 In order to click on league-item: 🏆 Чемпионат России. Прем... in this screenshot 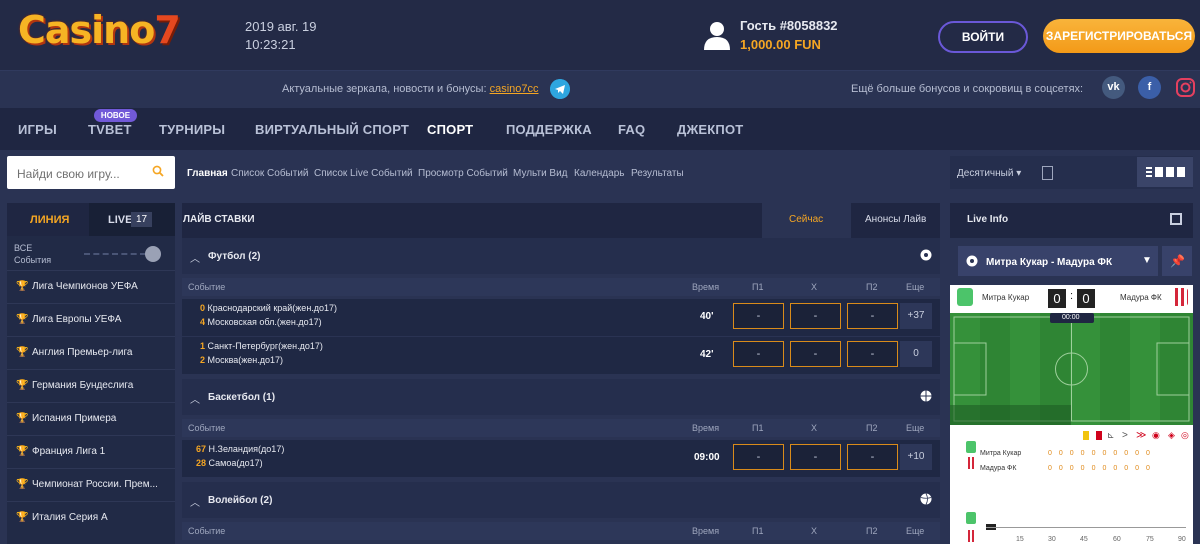, I will do `click(91, 484)`.